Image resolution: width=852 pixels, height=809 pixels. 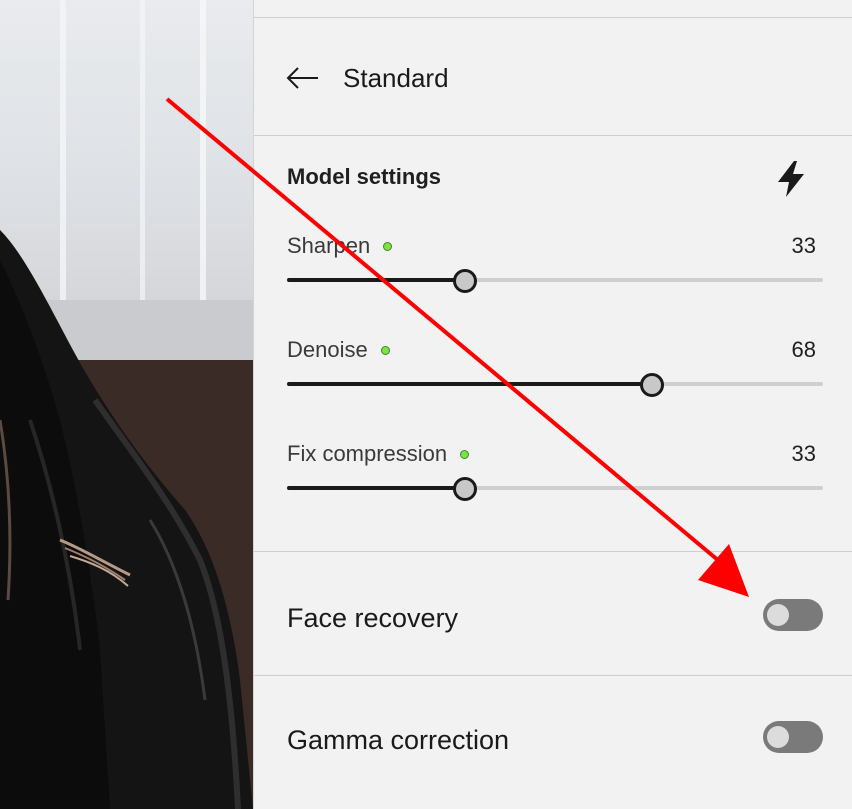 I want to click on gamma-correction-toggle, so click(x=793, y=737).